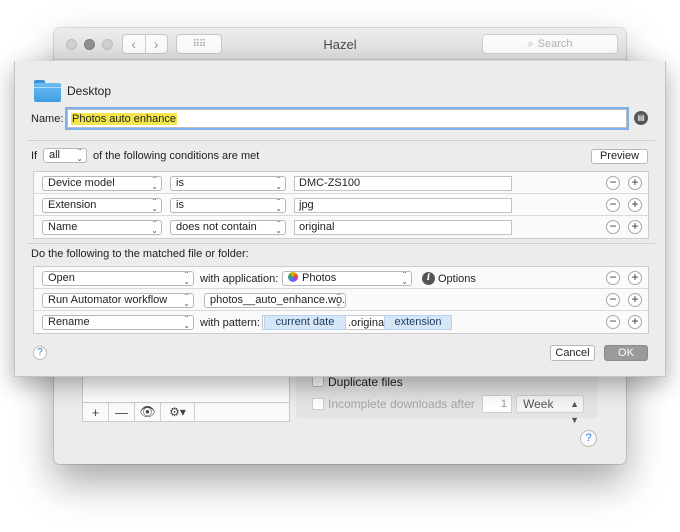 The height and width of the screenshot is (532, 680). What do you see at coordinates (367, 323) in the screenshot?
I see `pattern-literal: .original` at bounding box center [367, 323].